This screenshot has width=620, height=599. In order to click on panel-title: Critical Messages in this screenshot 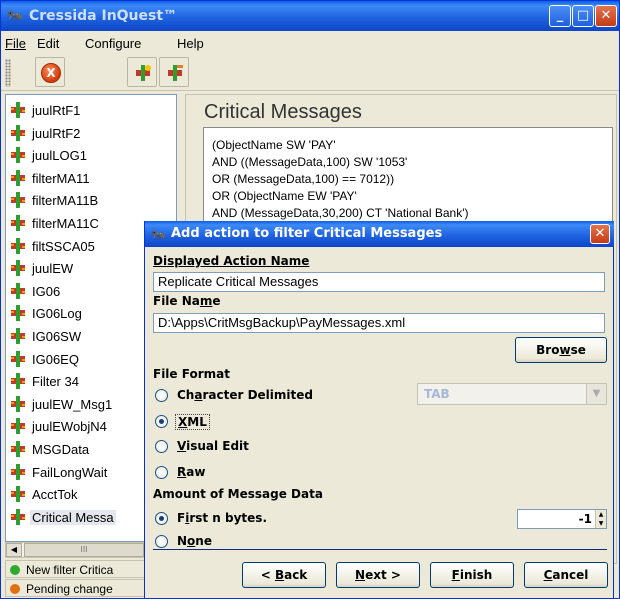, I will do `click(283, 112)`.